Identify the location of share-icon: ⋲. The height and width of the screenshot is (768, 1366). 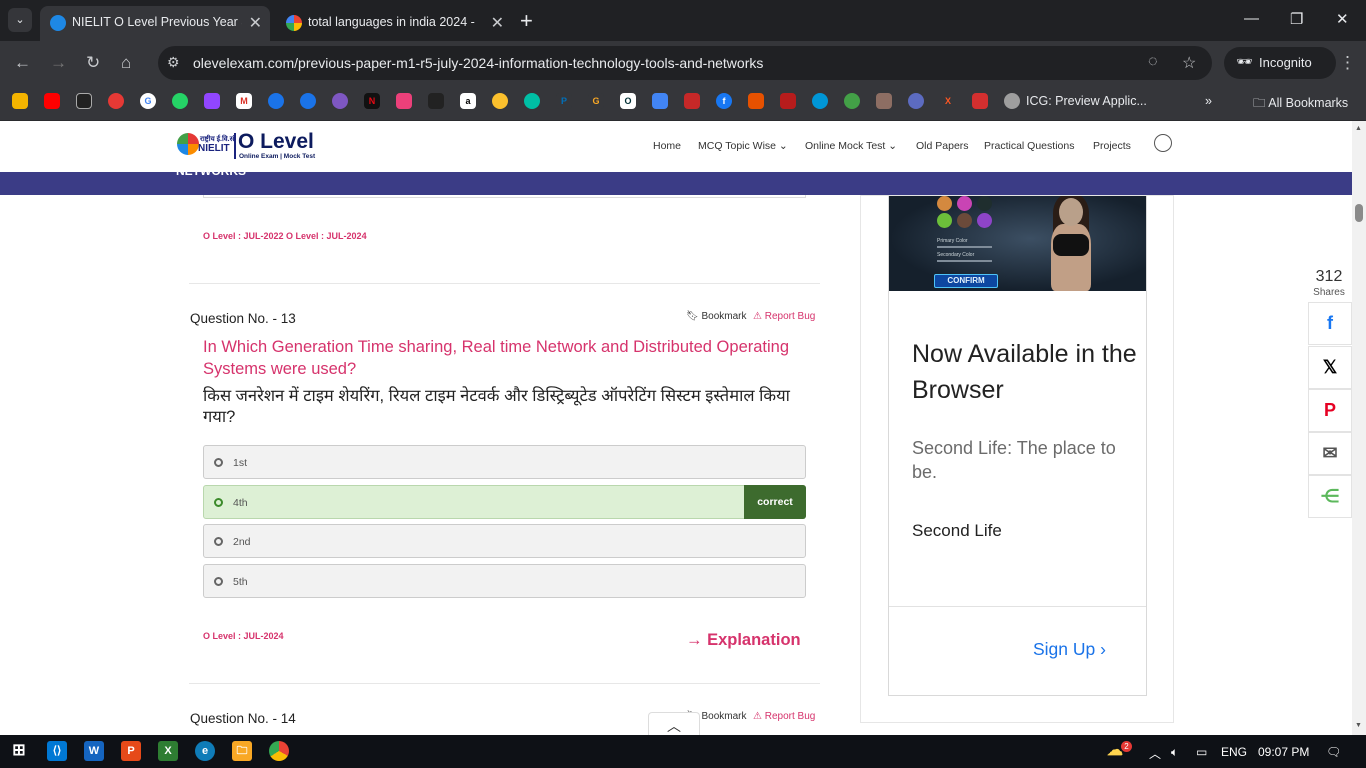
(1330, 496).